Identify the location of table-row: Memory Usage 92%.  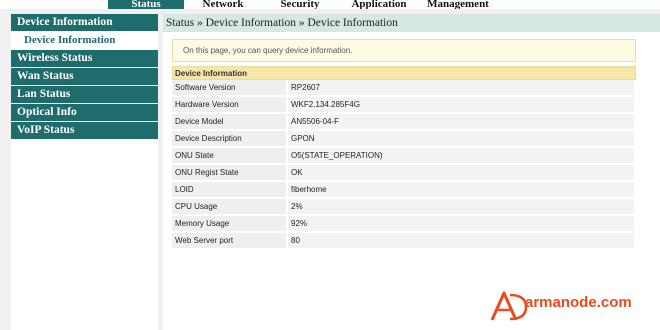
(404, 224).